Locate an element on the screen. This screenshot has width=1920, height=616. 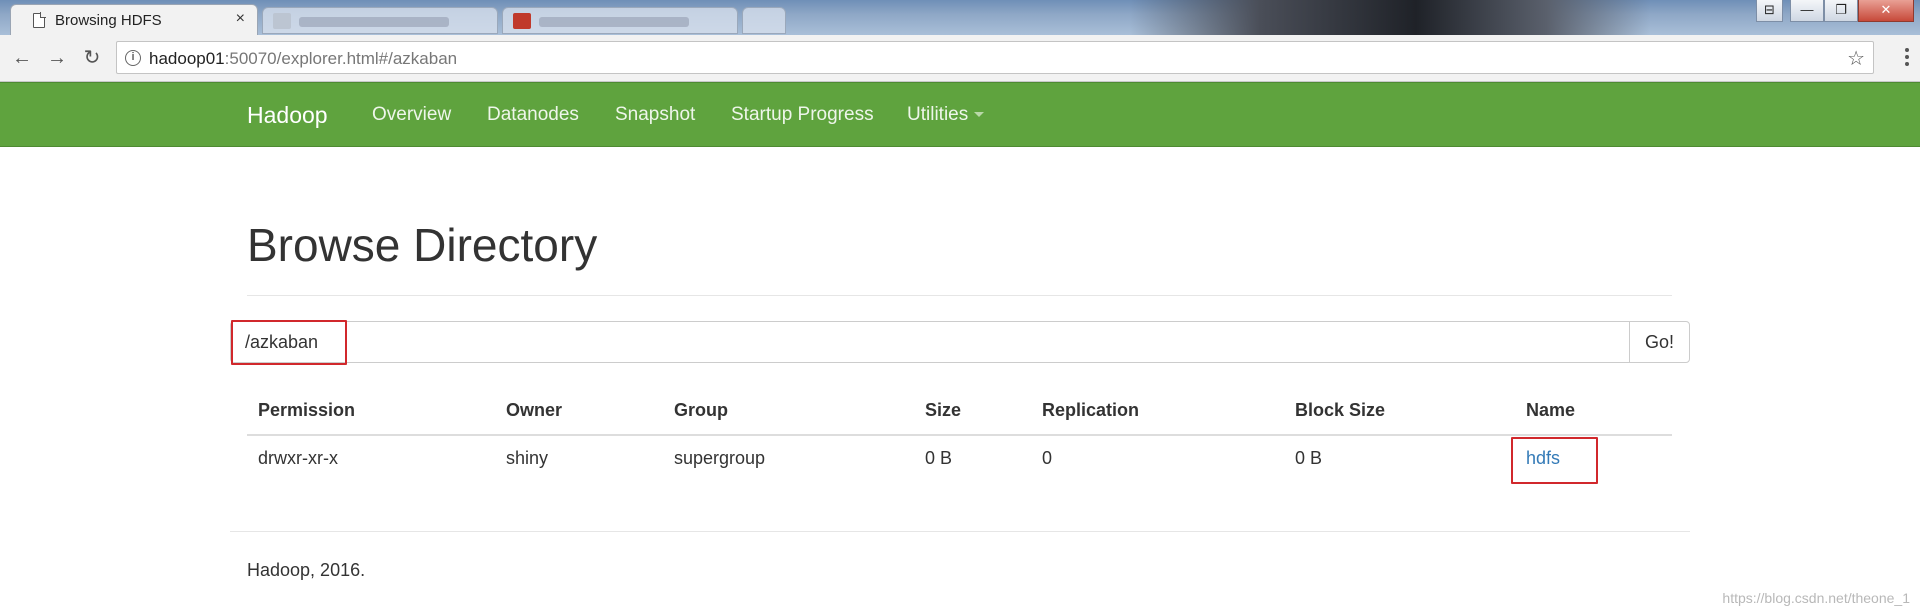
col-header-size: Size is located at coordinates (943, 410).